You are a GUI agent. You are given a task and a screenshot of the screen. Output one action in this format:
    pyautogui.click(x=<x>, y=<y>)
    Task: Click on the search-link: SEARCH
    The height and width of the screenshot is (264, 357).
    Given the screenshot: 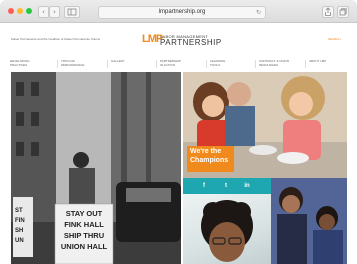 What is the action you would take?
    pyautogui.click(x=334, y=39)
    